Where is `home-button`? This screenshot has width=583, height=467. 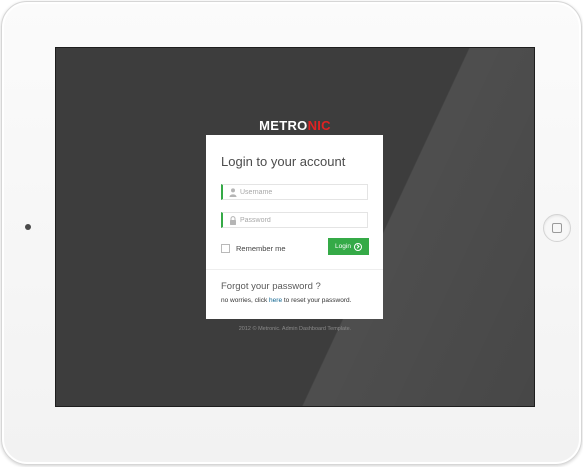 home-button is located at coordinates (557, 228).